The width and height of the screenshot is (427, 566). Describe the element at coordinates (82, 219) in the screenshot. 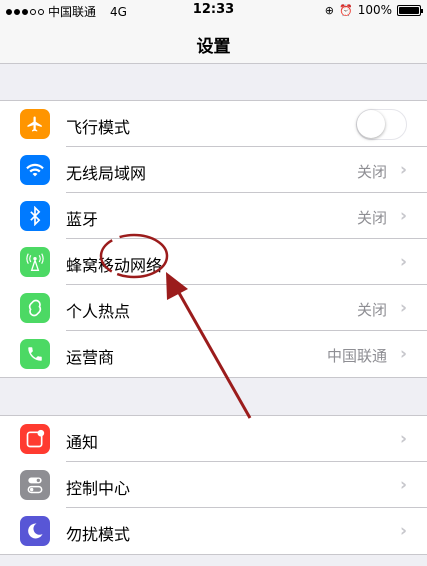

I see `settings-row-label: 蓝牙` at that location.